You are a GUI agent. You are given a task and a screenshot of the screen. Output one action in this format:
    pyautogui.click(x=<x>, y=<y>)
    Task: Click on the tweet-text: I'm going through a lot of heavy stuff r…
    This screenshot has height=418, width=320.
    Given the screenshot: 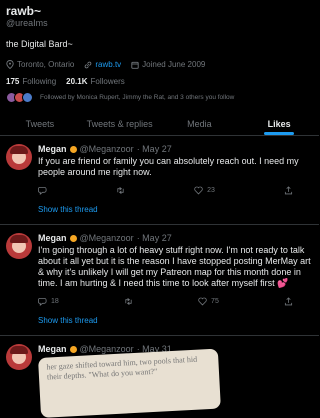 What is the action you would take?
    pyautogui.click(x=174, y=266)
    